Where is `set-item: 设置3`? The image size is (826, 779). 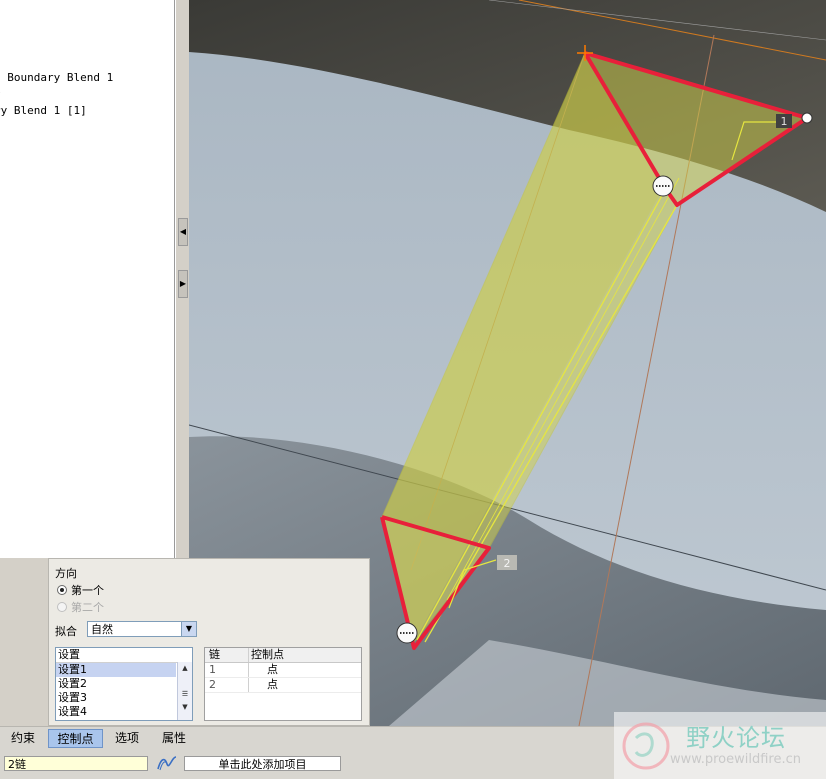
set-item: 设置3 is located at coordinates (116, 698).